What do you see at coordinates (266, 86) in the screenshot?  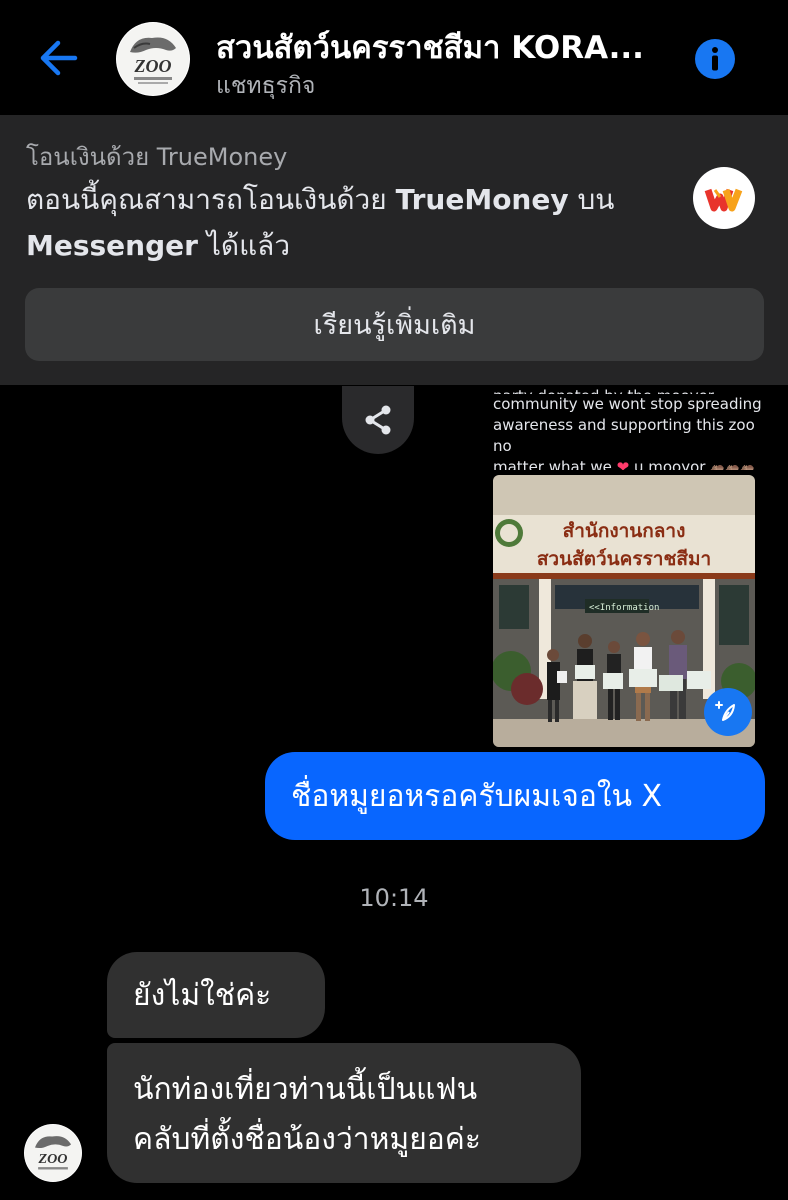 I see `page-subtitle: แชทธุรกิจ` at bounding box center [266, 86].